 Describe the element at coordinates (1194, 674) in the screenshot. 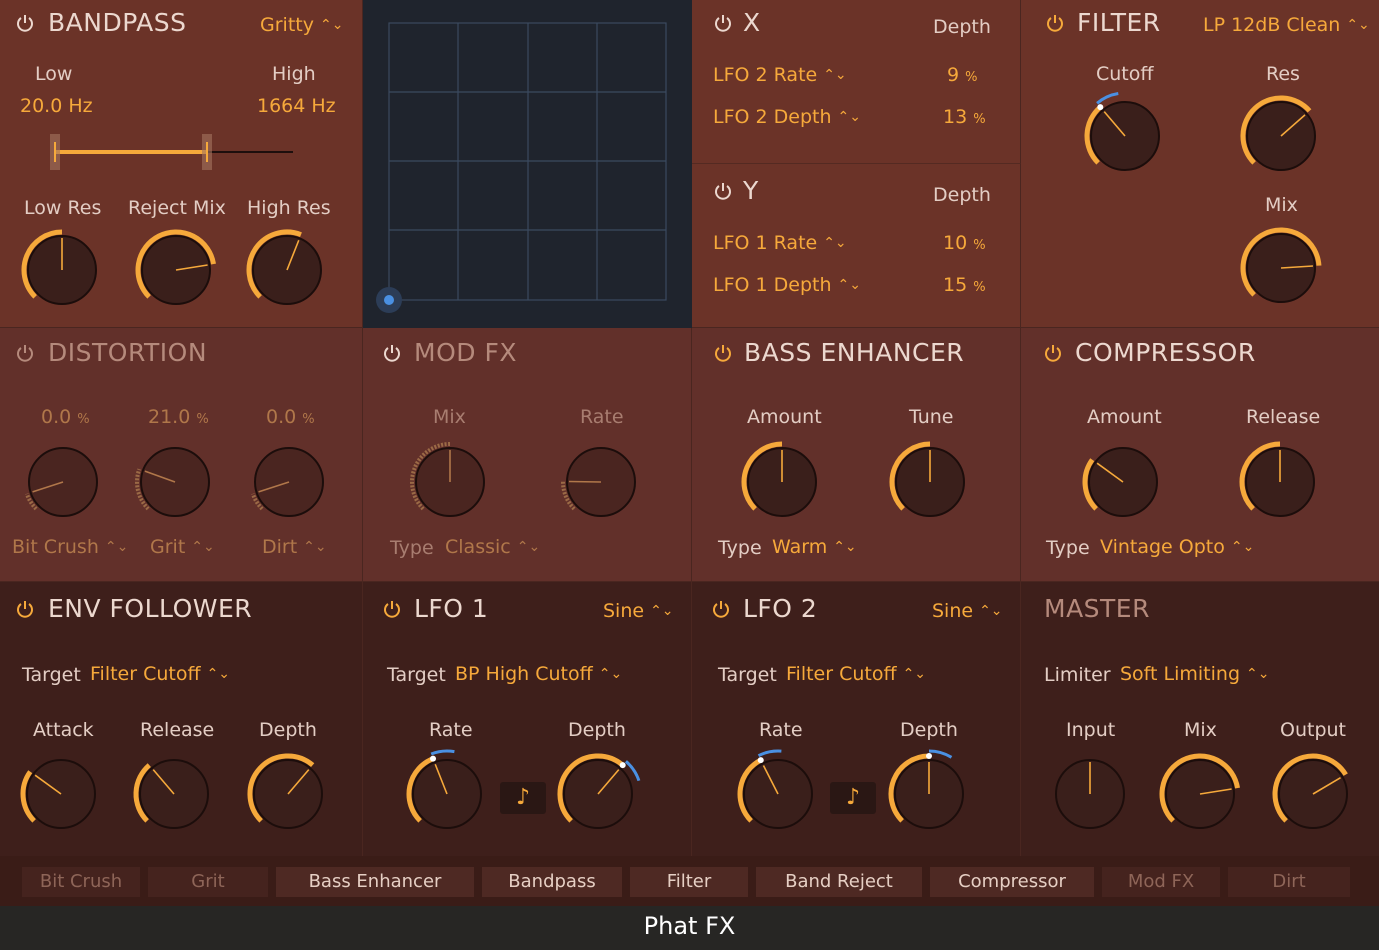

I see `limiter-select: Soft Limiting ⌃⌄` at that location.